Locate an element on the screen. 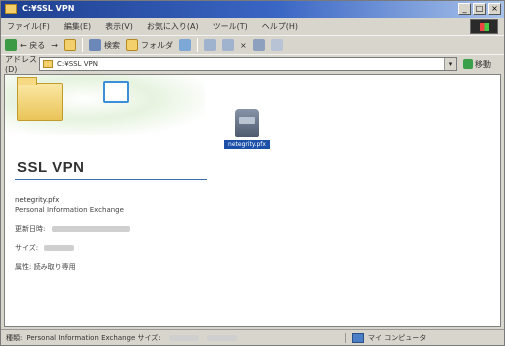  file-item-label: netegrity.pfx is located at coordinates (247, 144).